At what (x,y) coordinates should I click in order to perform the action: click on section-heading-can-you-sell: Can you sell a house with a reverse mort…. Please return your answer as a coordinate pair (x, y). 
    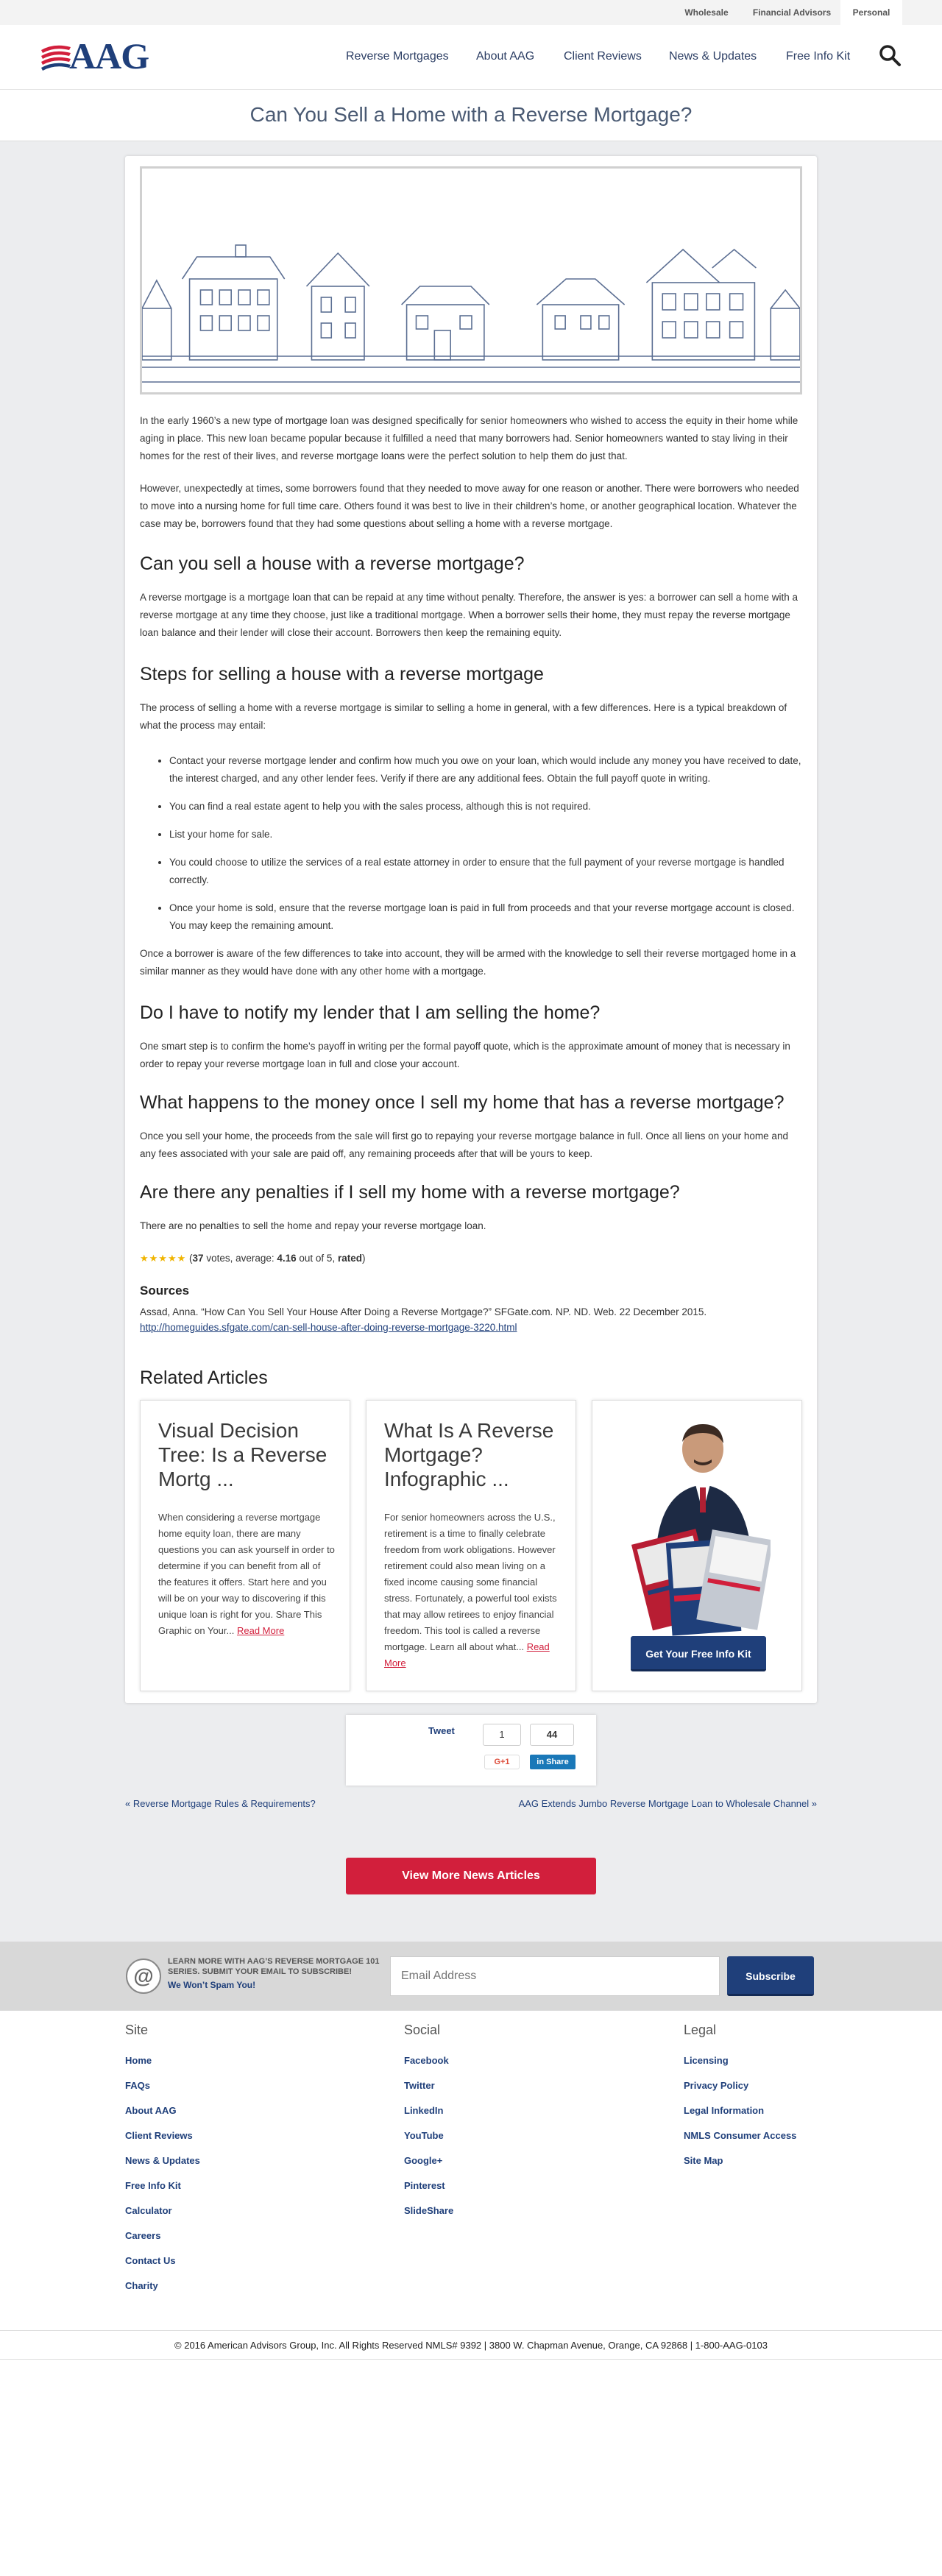
    Looking at the image, I should click on (332, 563).